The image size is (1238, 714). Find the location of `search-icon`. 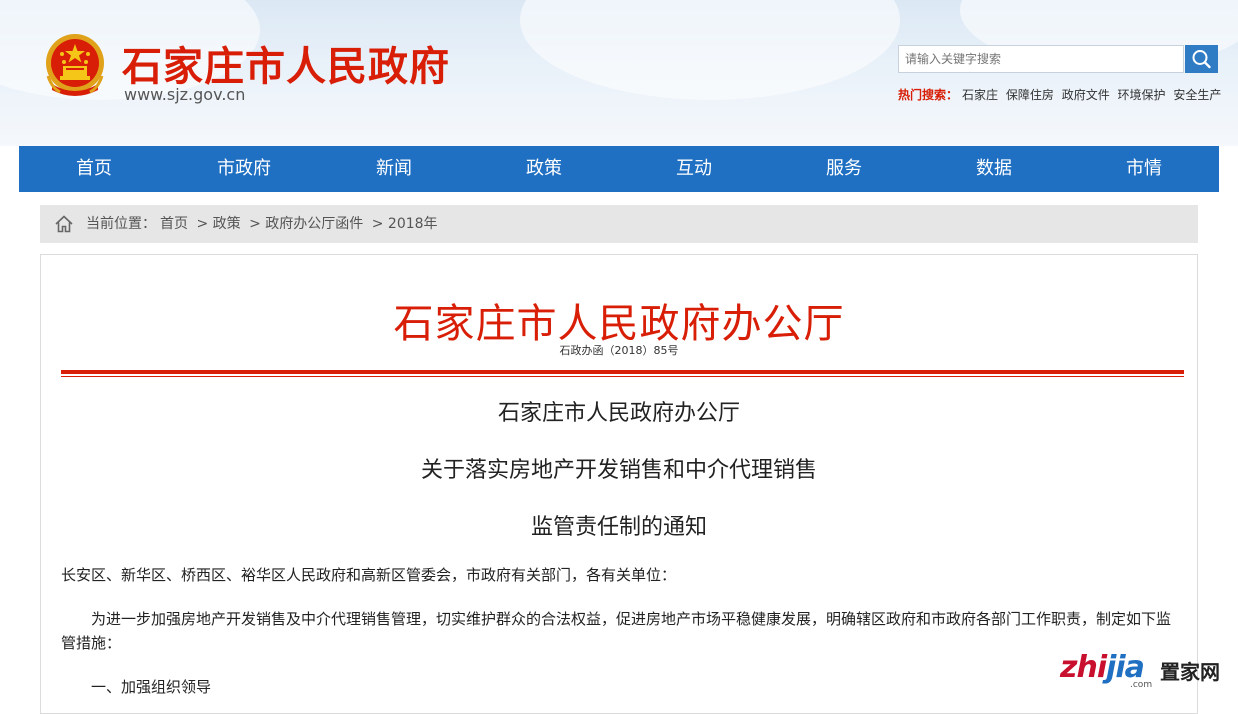

search-icon is located at coordinates (1201, 59).